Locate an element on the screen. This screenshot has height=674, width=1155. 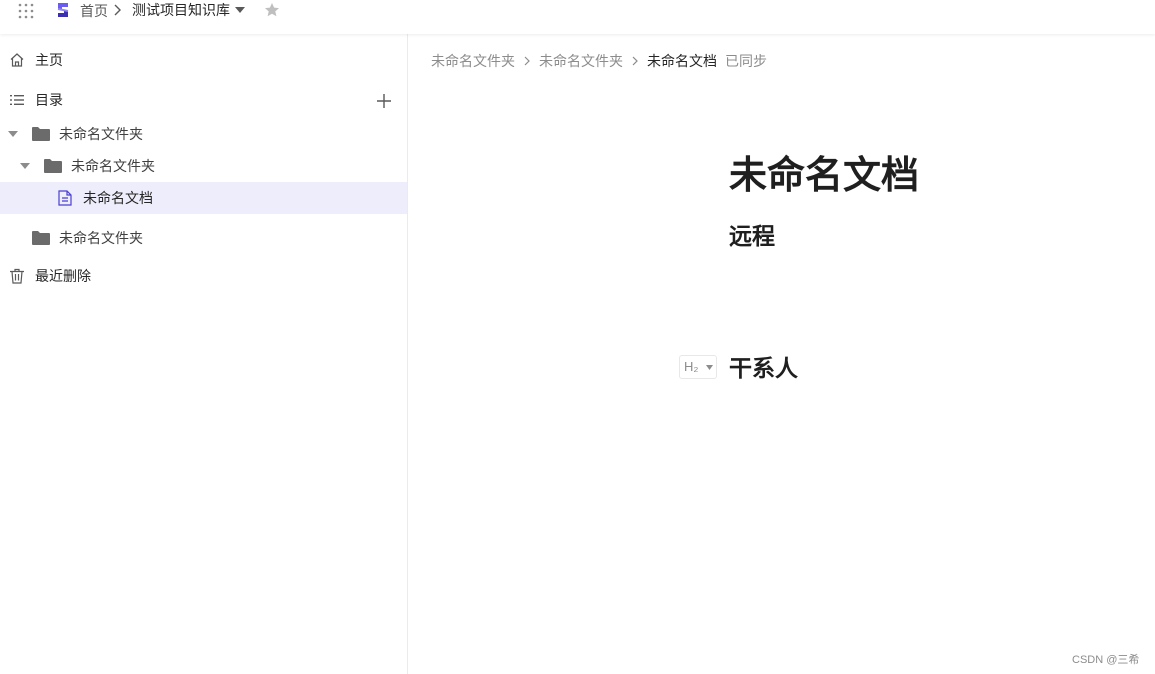
tree-item-document: 未命名文档 is located at coordinates (203, 198).